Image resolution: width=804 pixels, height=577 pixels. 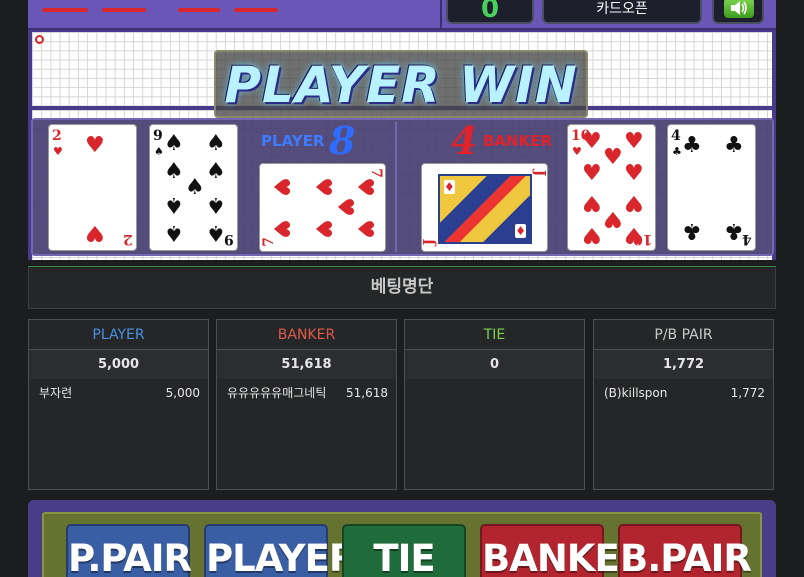 What do you see at coordinates (182, 393) in the screenshot?
I see `bet-amount: 5,000` at bounding box center [182, 393].